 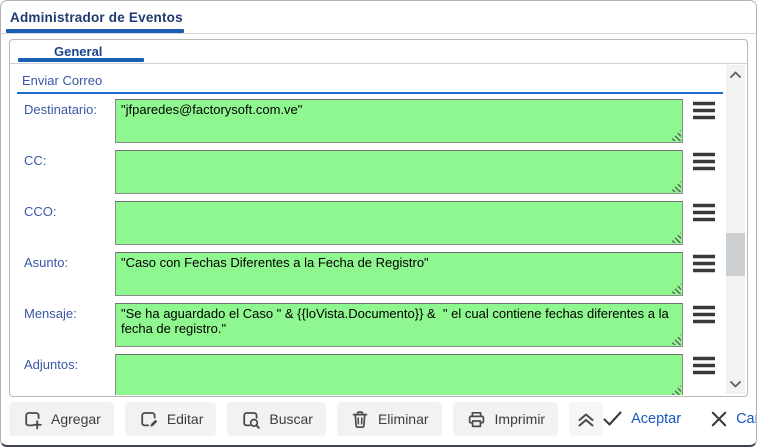 I want to click on cc-expression-button, so click(x=704, y=161).